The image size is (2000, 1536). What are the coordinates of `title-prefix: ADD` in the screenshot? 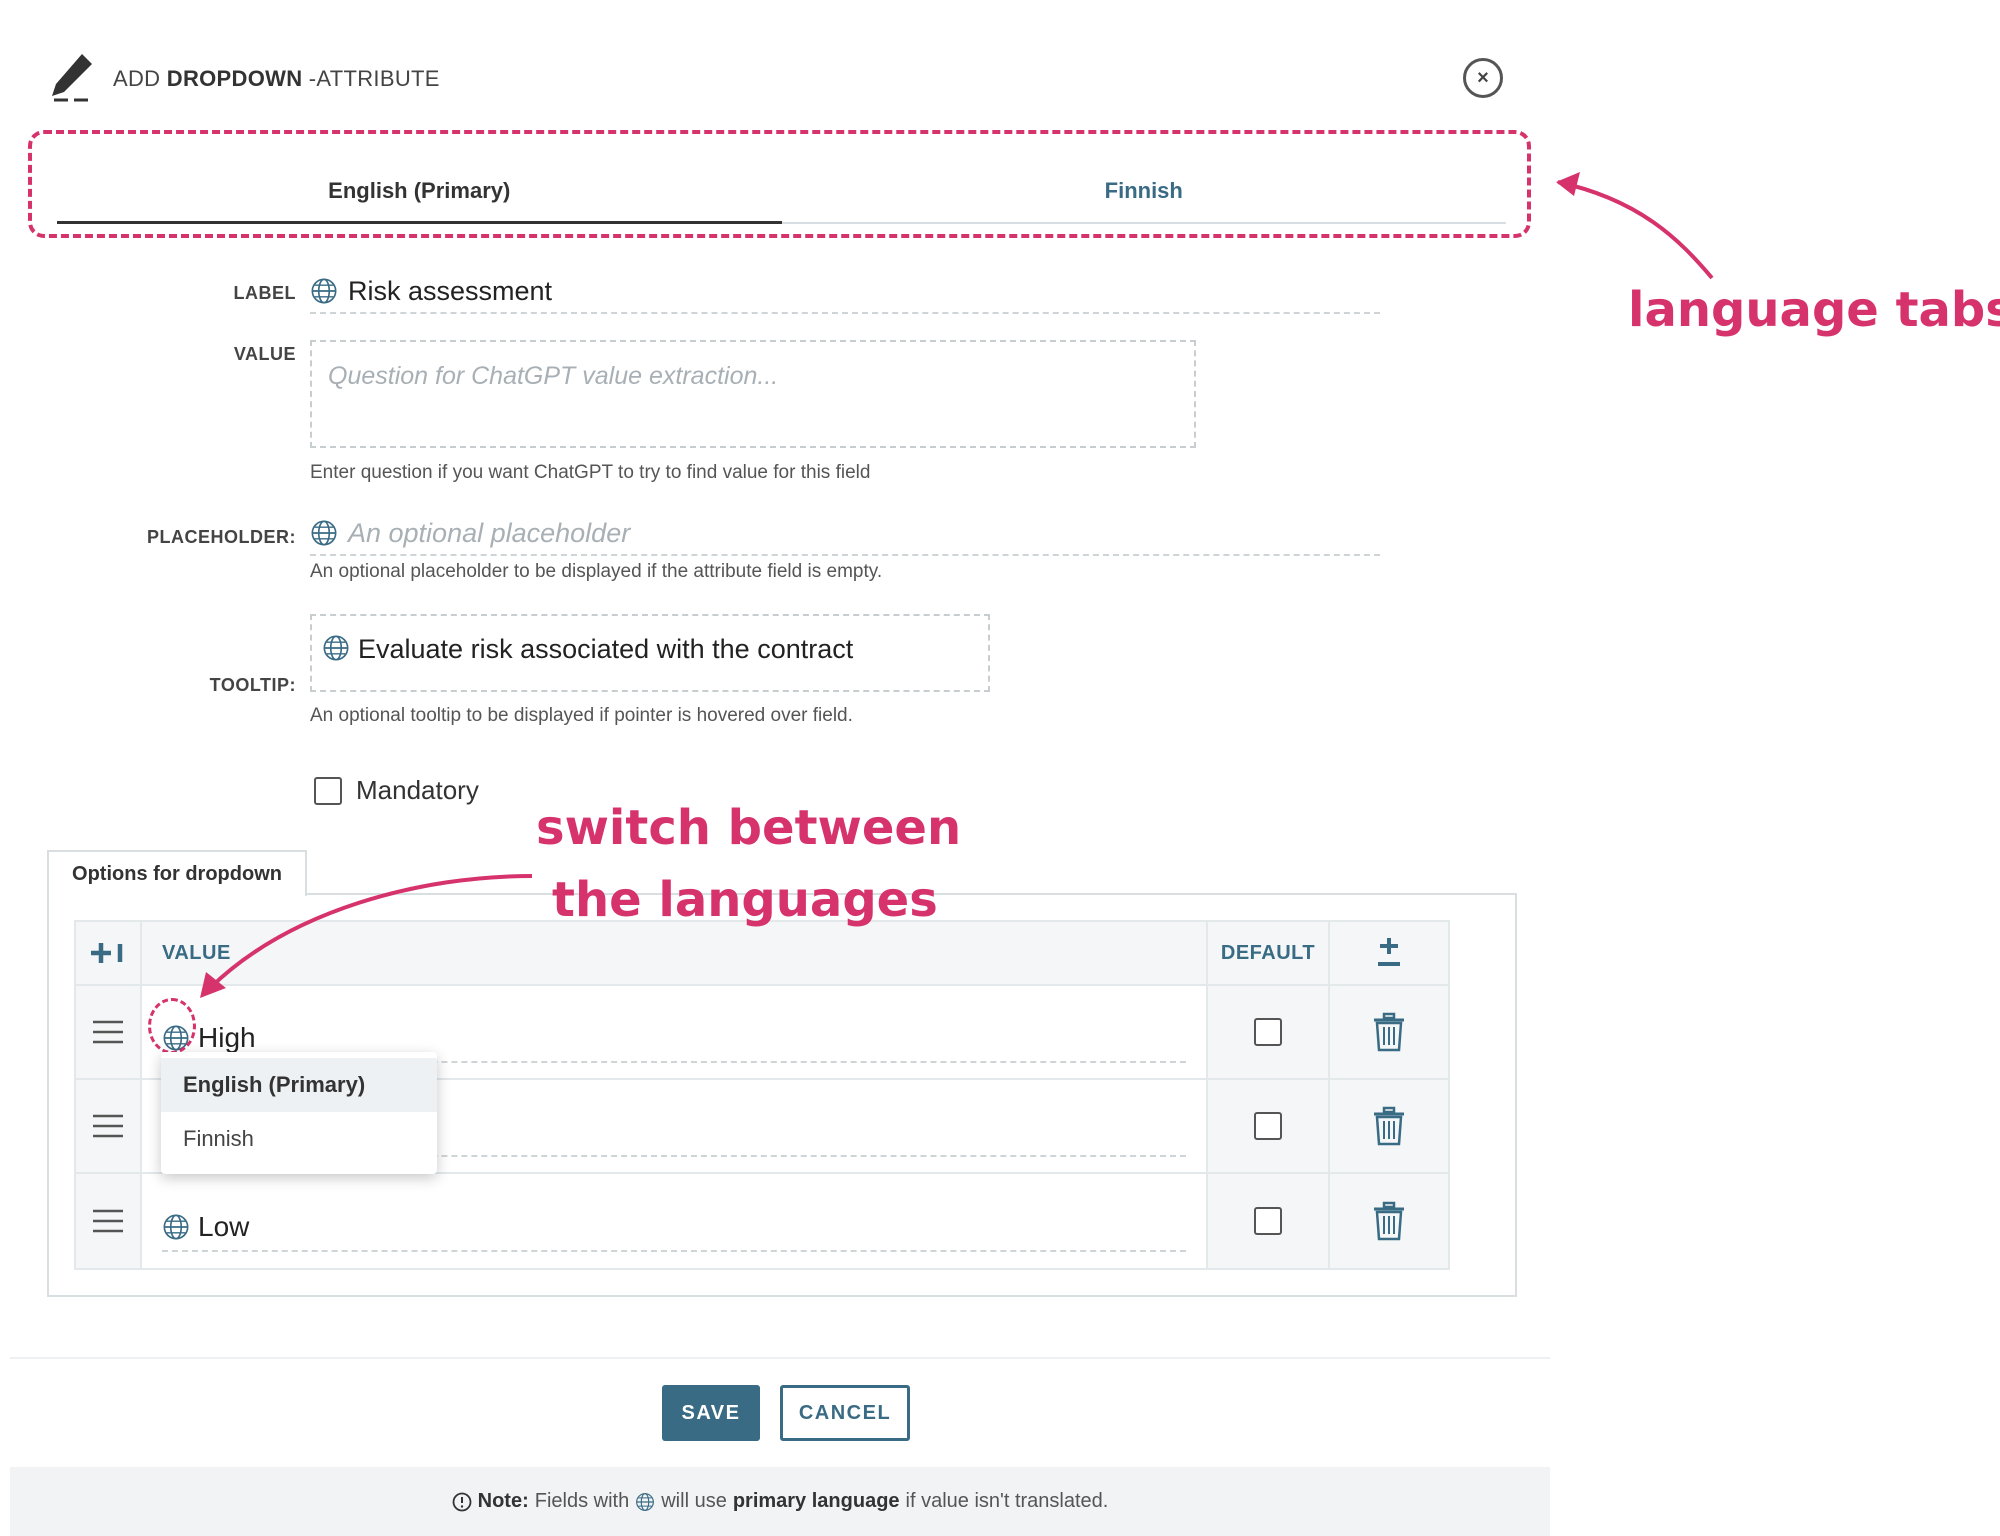 It's located at (140, 78).